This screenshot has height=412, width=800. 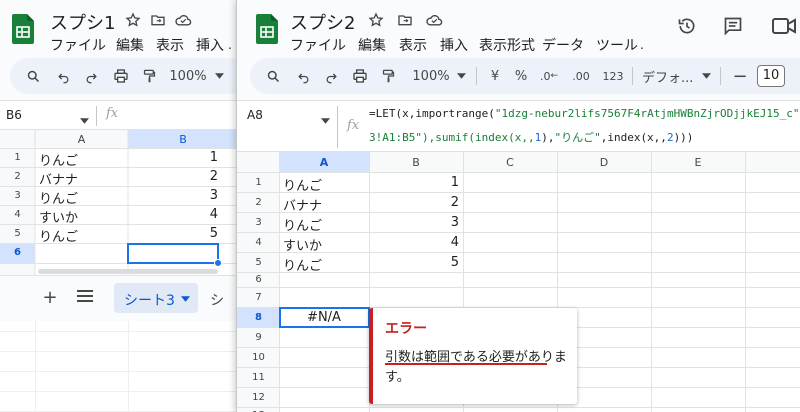 What do you see at coordinates (82, 22) in the screenshot?
I see `document-title: スプシ1` at bounding box center [82, 22].